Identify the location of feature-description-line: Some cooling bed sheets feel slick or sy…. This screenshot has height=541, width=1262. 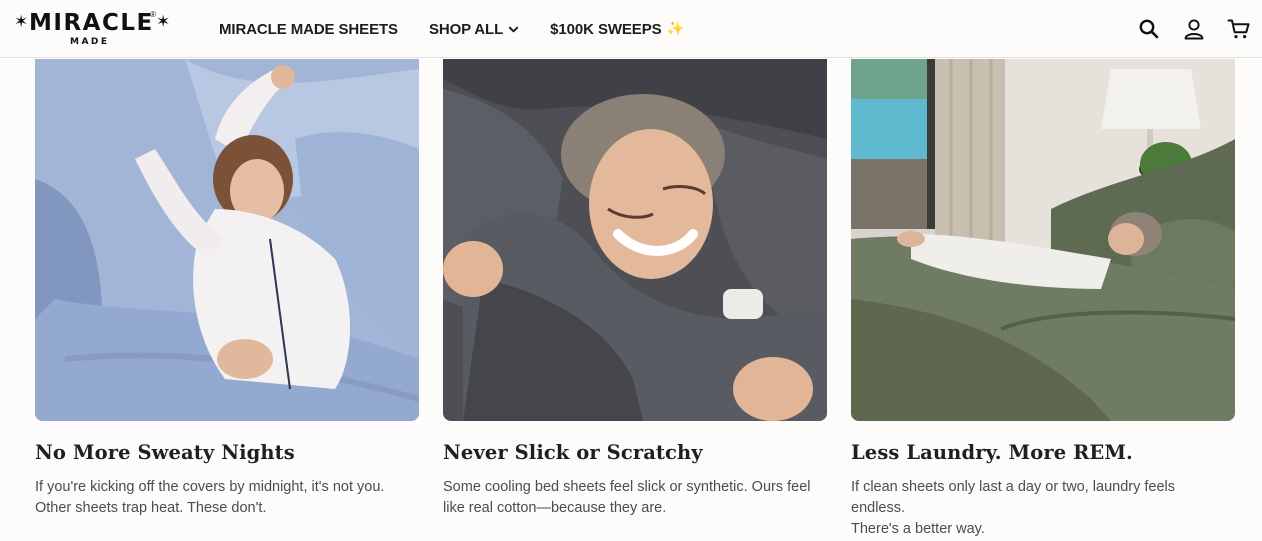
(627, 487).